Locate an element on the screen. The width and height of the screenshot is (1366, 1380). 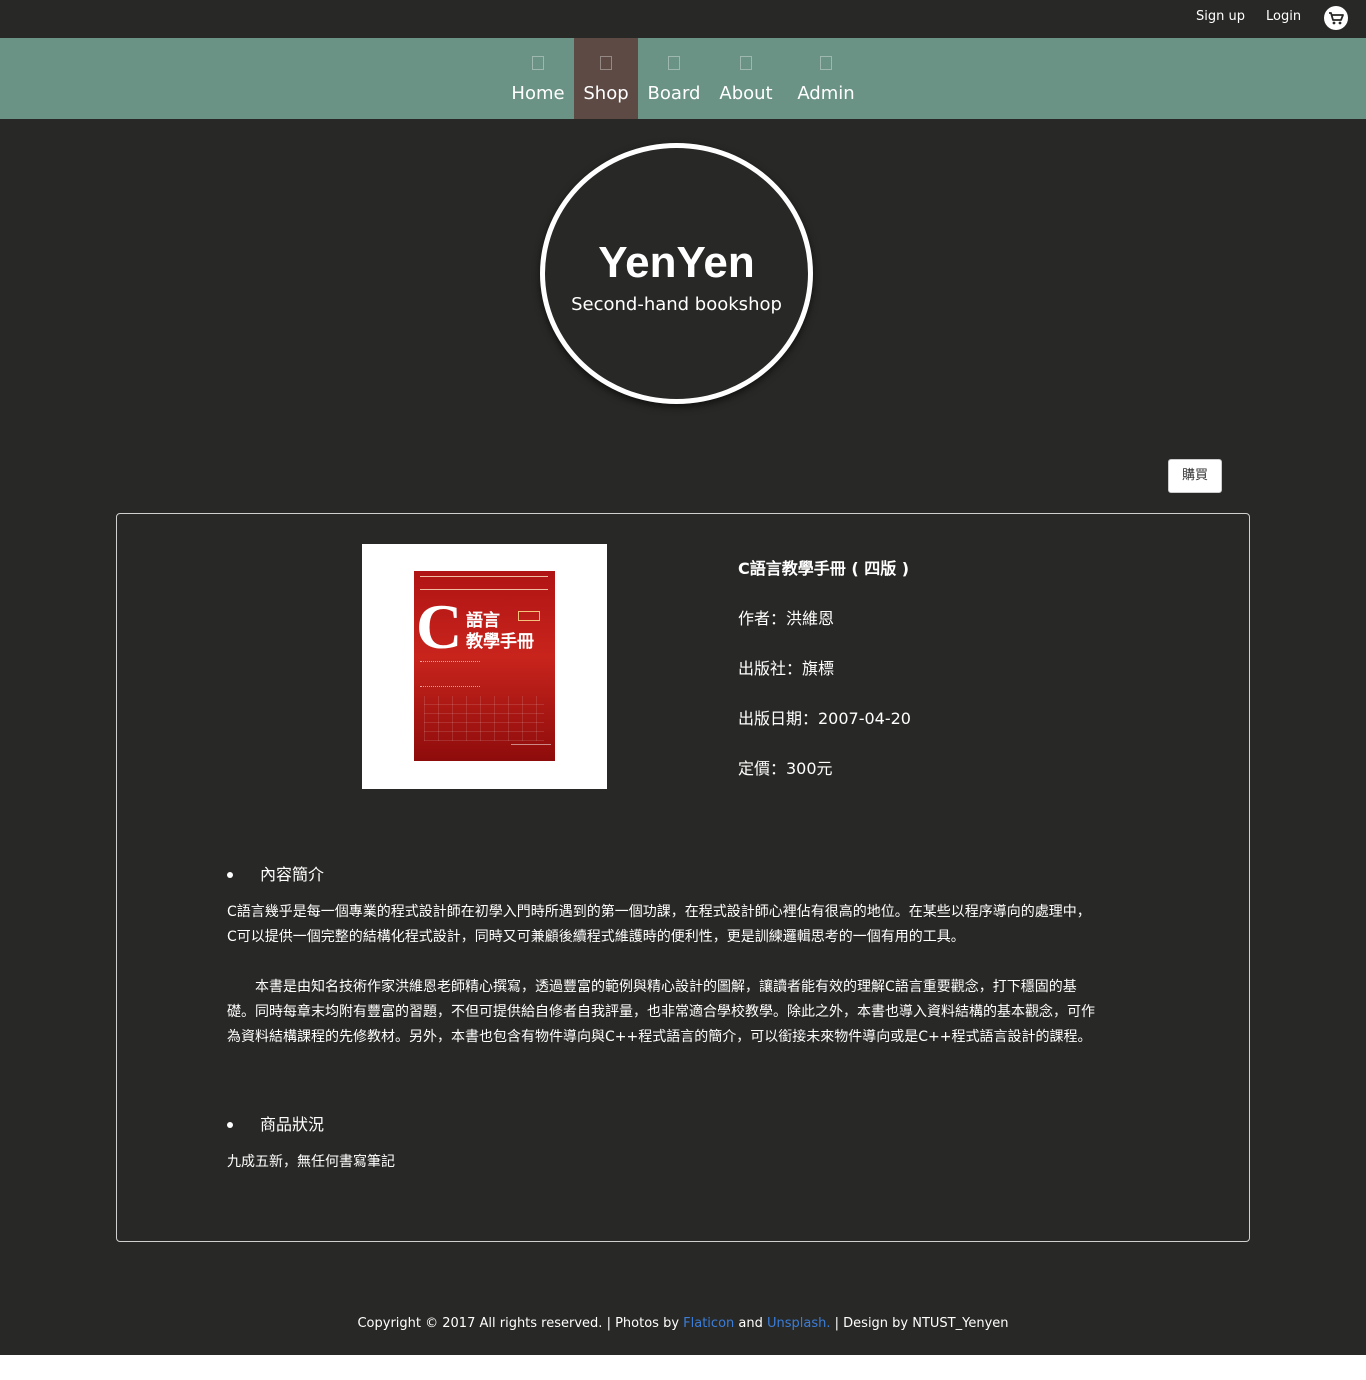
cover-publisher-mark is located at coordinates (531, 750).